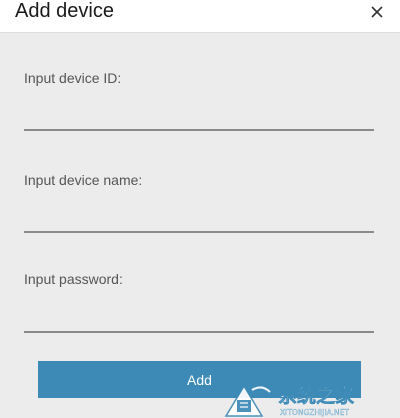 This screenshot has width=400, height=418. Describe the element at coordinates (200, 16) in the screenshot. I see `dialog-titlebar: Add device` at that location.